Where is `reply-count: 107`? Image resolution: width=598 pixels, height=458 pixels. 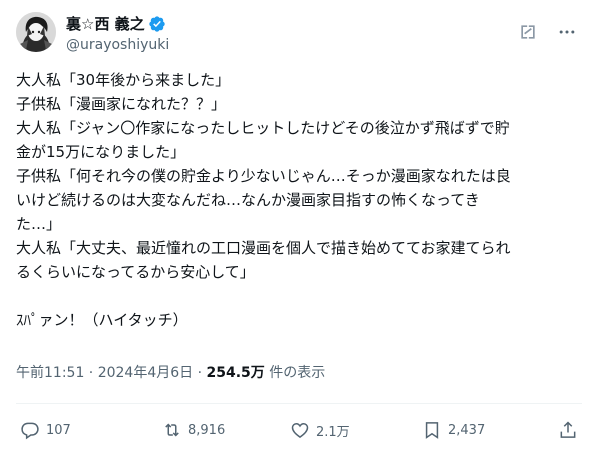
reply-count: 107 is located at coordinates (58, 430).